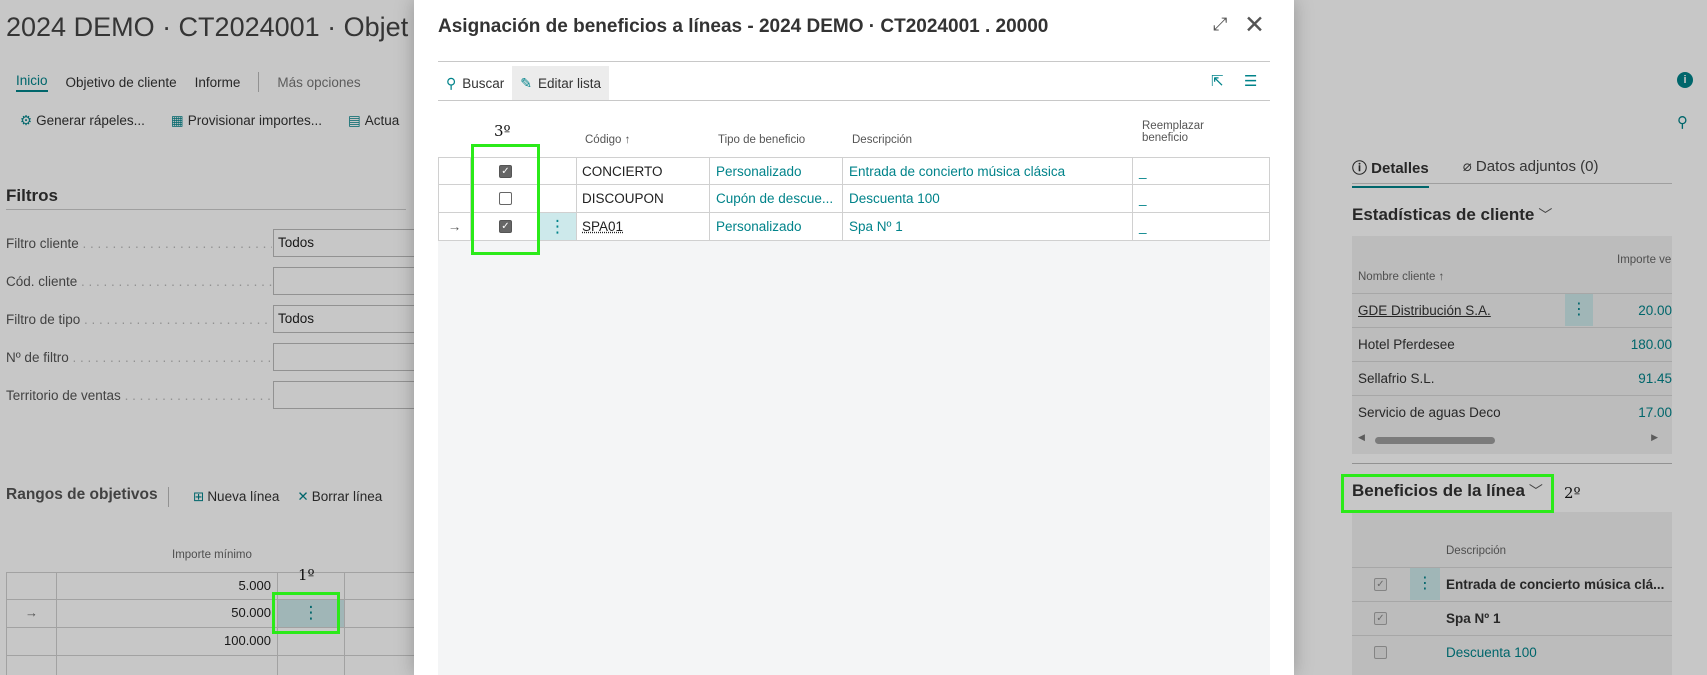 This screenshot has height=675, width=1707. I want to click on code-cell: SPA01, so click(643, 226).